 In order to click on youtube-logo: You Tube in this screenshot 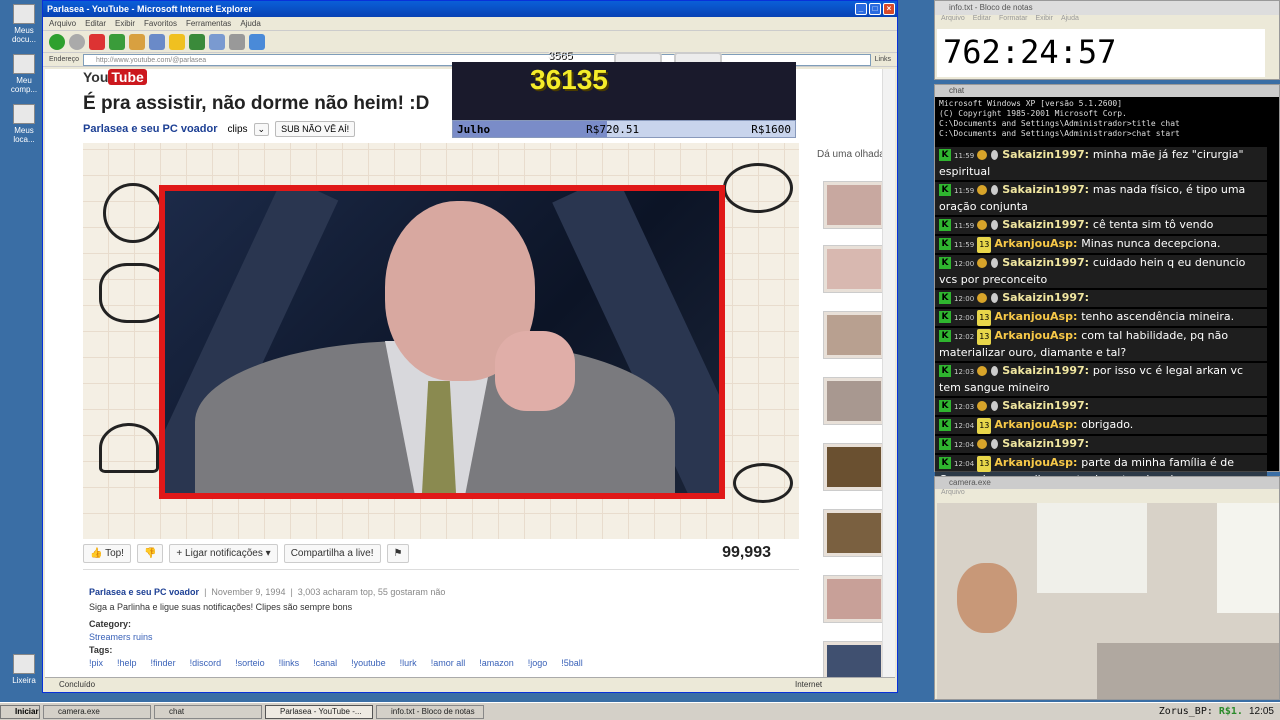, I will do `click(115, 77)`.